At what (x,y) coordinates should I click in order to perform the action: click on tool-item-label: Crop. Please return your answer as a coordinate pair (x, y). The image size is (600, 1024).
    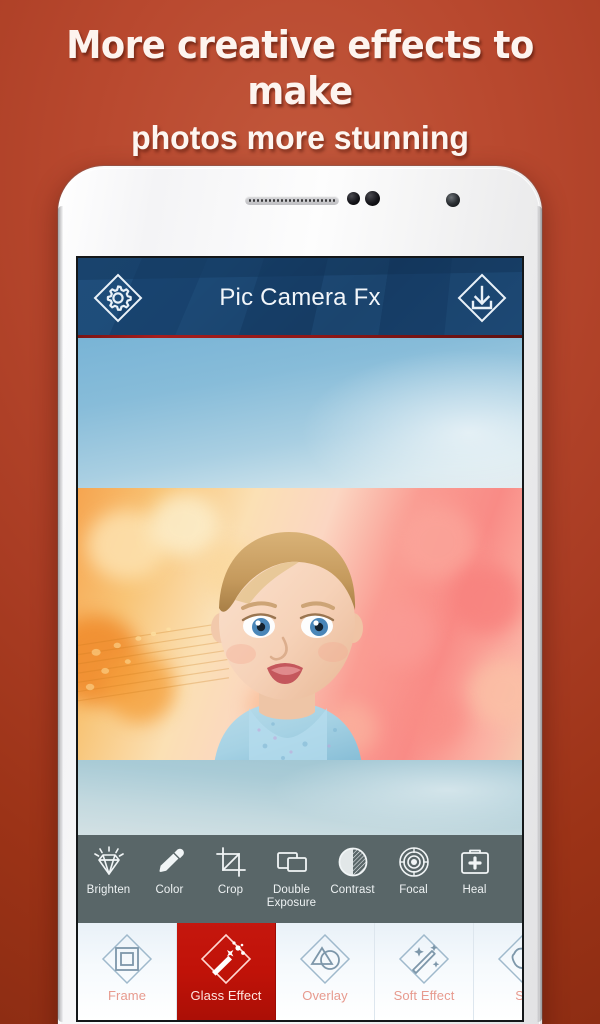
    Looking at the image, I should click on (230, 890).